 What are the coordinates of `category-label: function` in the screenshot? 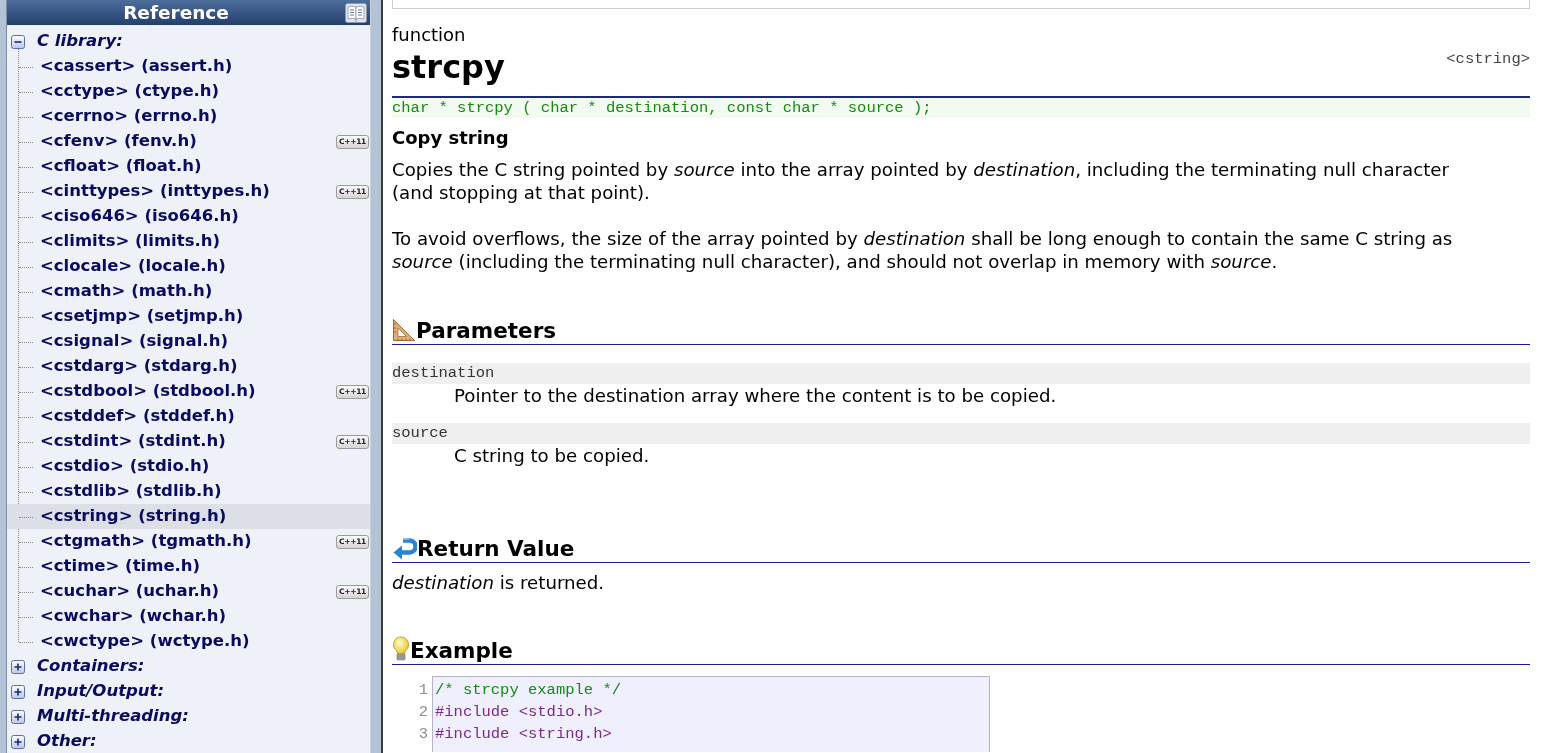 It's located at (429, 35).